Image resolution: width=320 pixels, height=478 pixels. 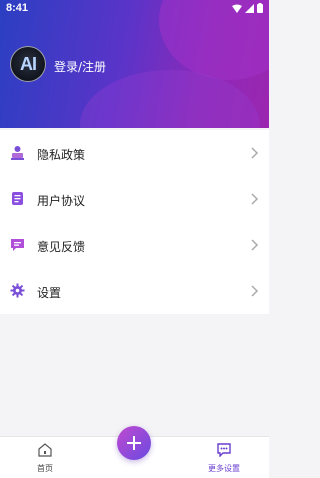 What do you see at coordinates (17, 245) in the screenshot?
I see `feedback-icon` at bounding box center [17, 245].